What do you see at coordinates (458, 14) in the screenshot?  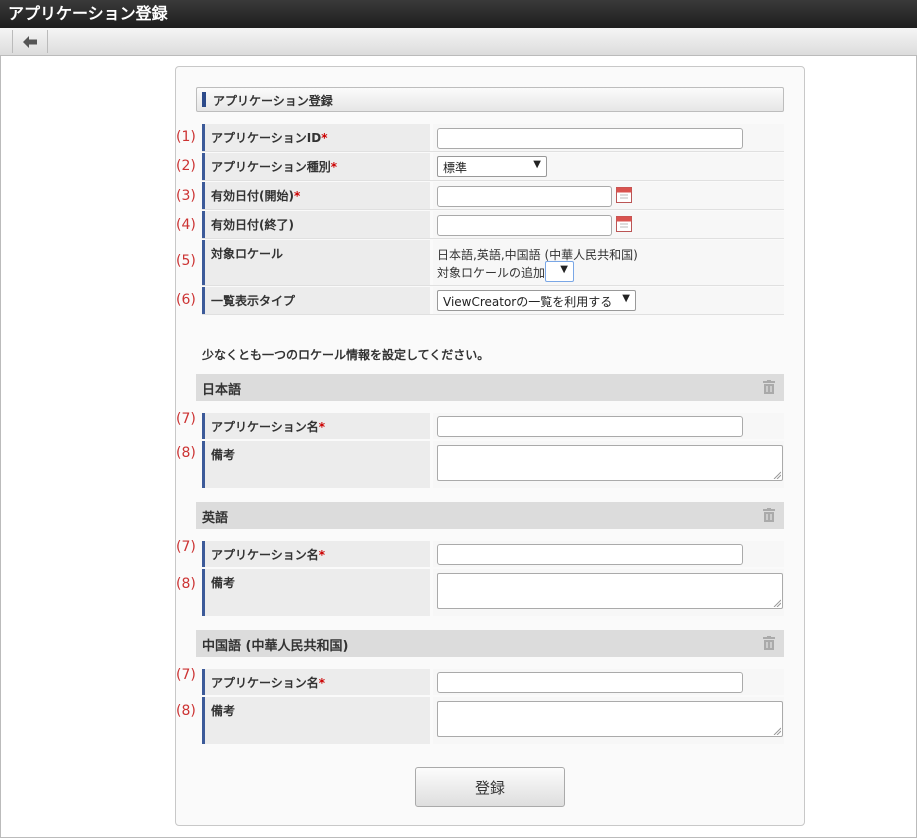 I see `window-title: アプリケーション登録` at bounding box center [458, 14].